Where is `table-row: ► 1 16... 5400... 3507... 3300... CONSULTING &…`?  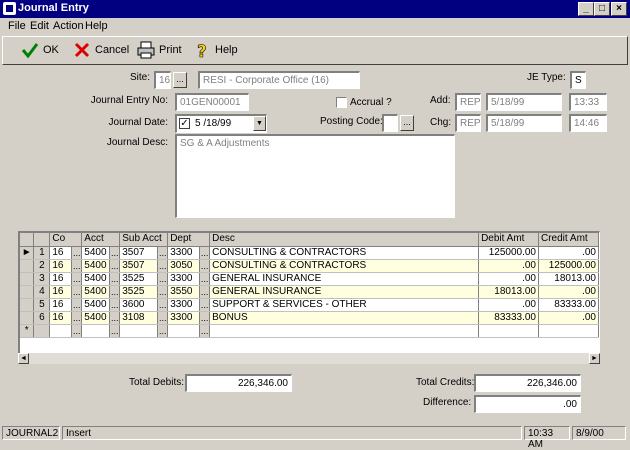 table-row: ► 1 16... 5400... 3507... 3300... CONSULTING &… is located at coordinates (309, 253).